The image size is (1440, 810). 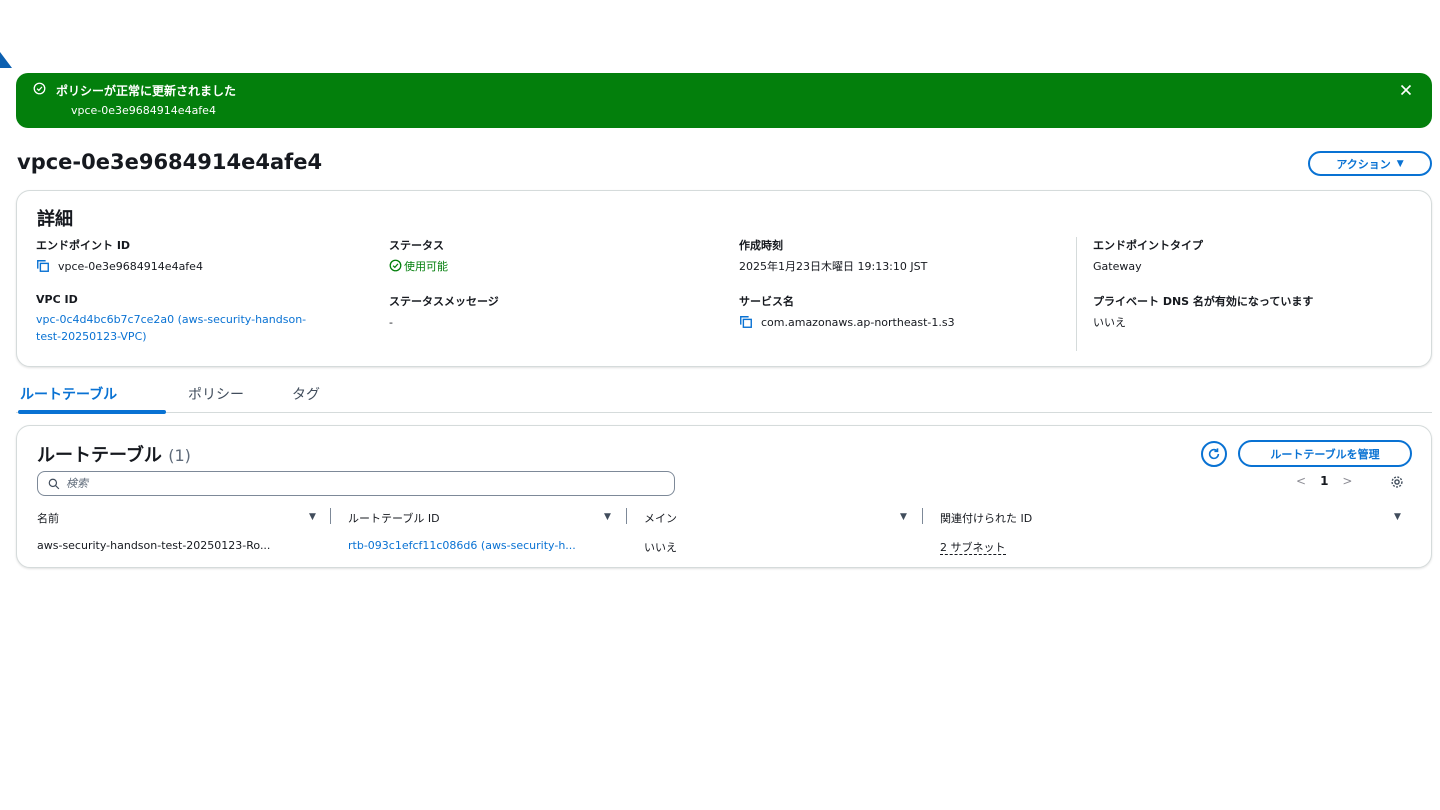 I want to click on private-dns-value: いいえ, so click(x=1109, y=322).